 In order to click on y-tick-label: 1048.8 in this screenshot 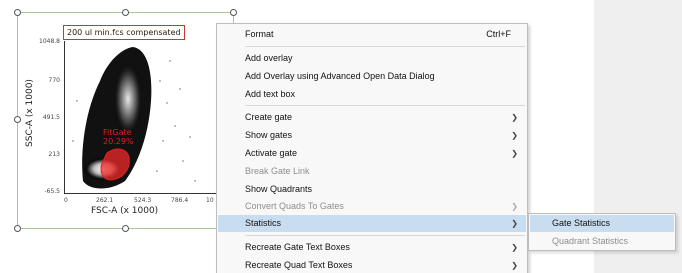, I will do `click(49, 41)`.